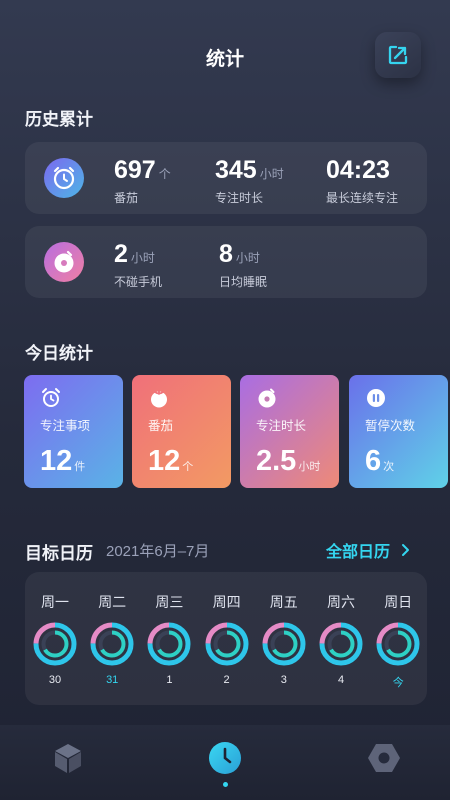 Image resolution: width=450 pixels, height=800 pixels. Describe the element at coordinates (358, 552) in the screenshot. I see `all-calendar-label: 全部日历` at that location.